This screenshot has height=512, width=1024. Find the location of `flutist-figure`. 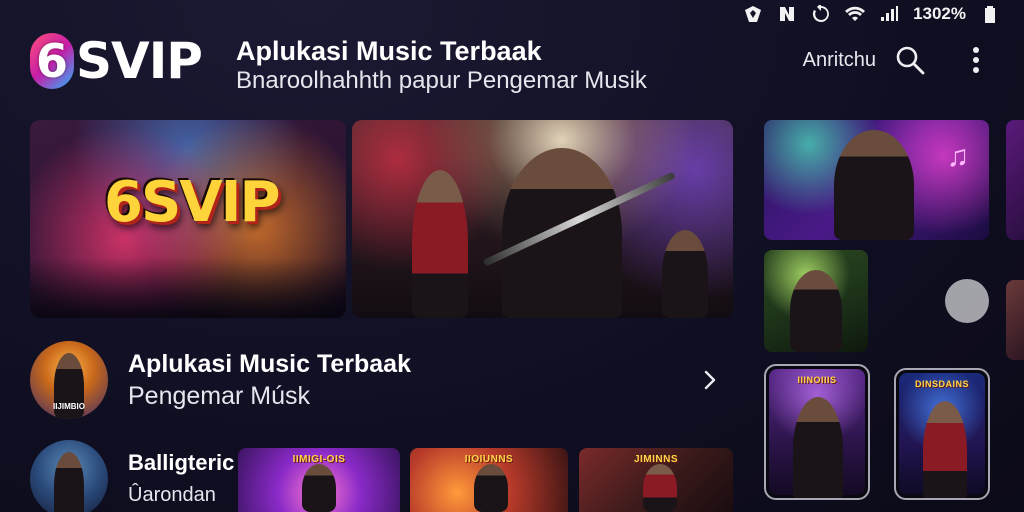

flutist-figure is located at coordinates (562, 233).